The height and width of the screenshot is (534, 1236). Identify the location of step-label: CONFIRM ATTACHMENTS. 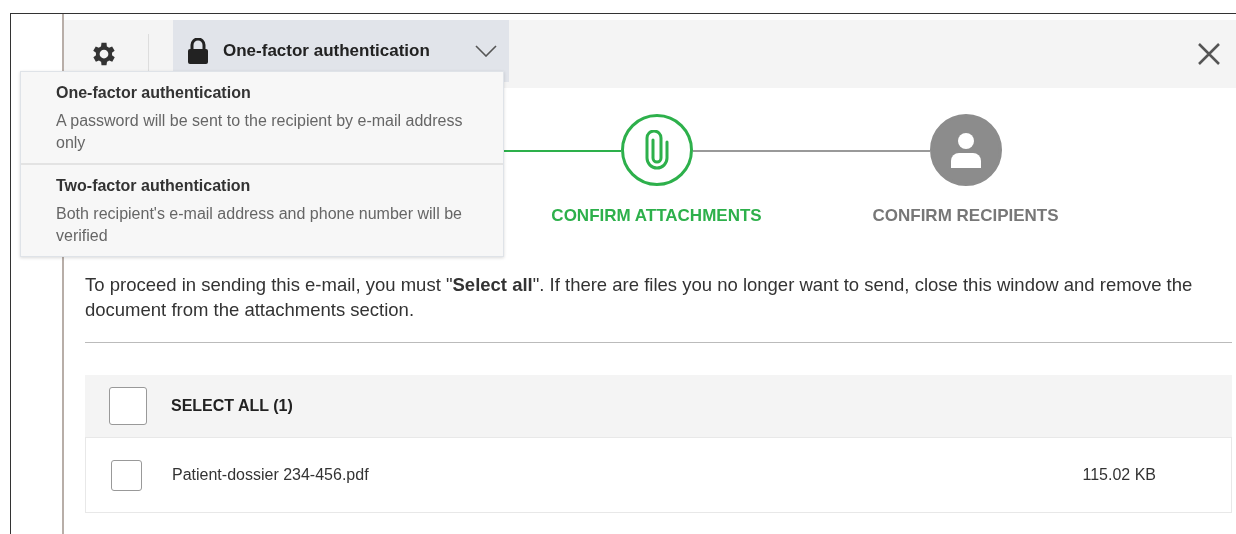
(656, 216).